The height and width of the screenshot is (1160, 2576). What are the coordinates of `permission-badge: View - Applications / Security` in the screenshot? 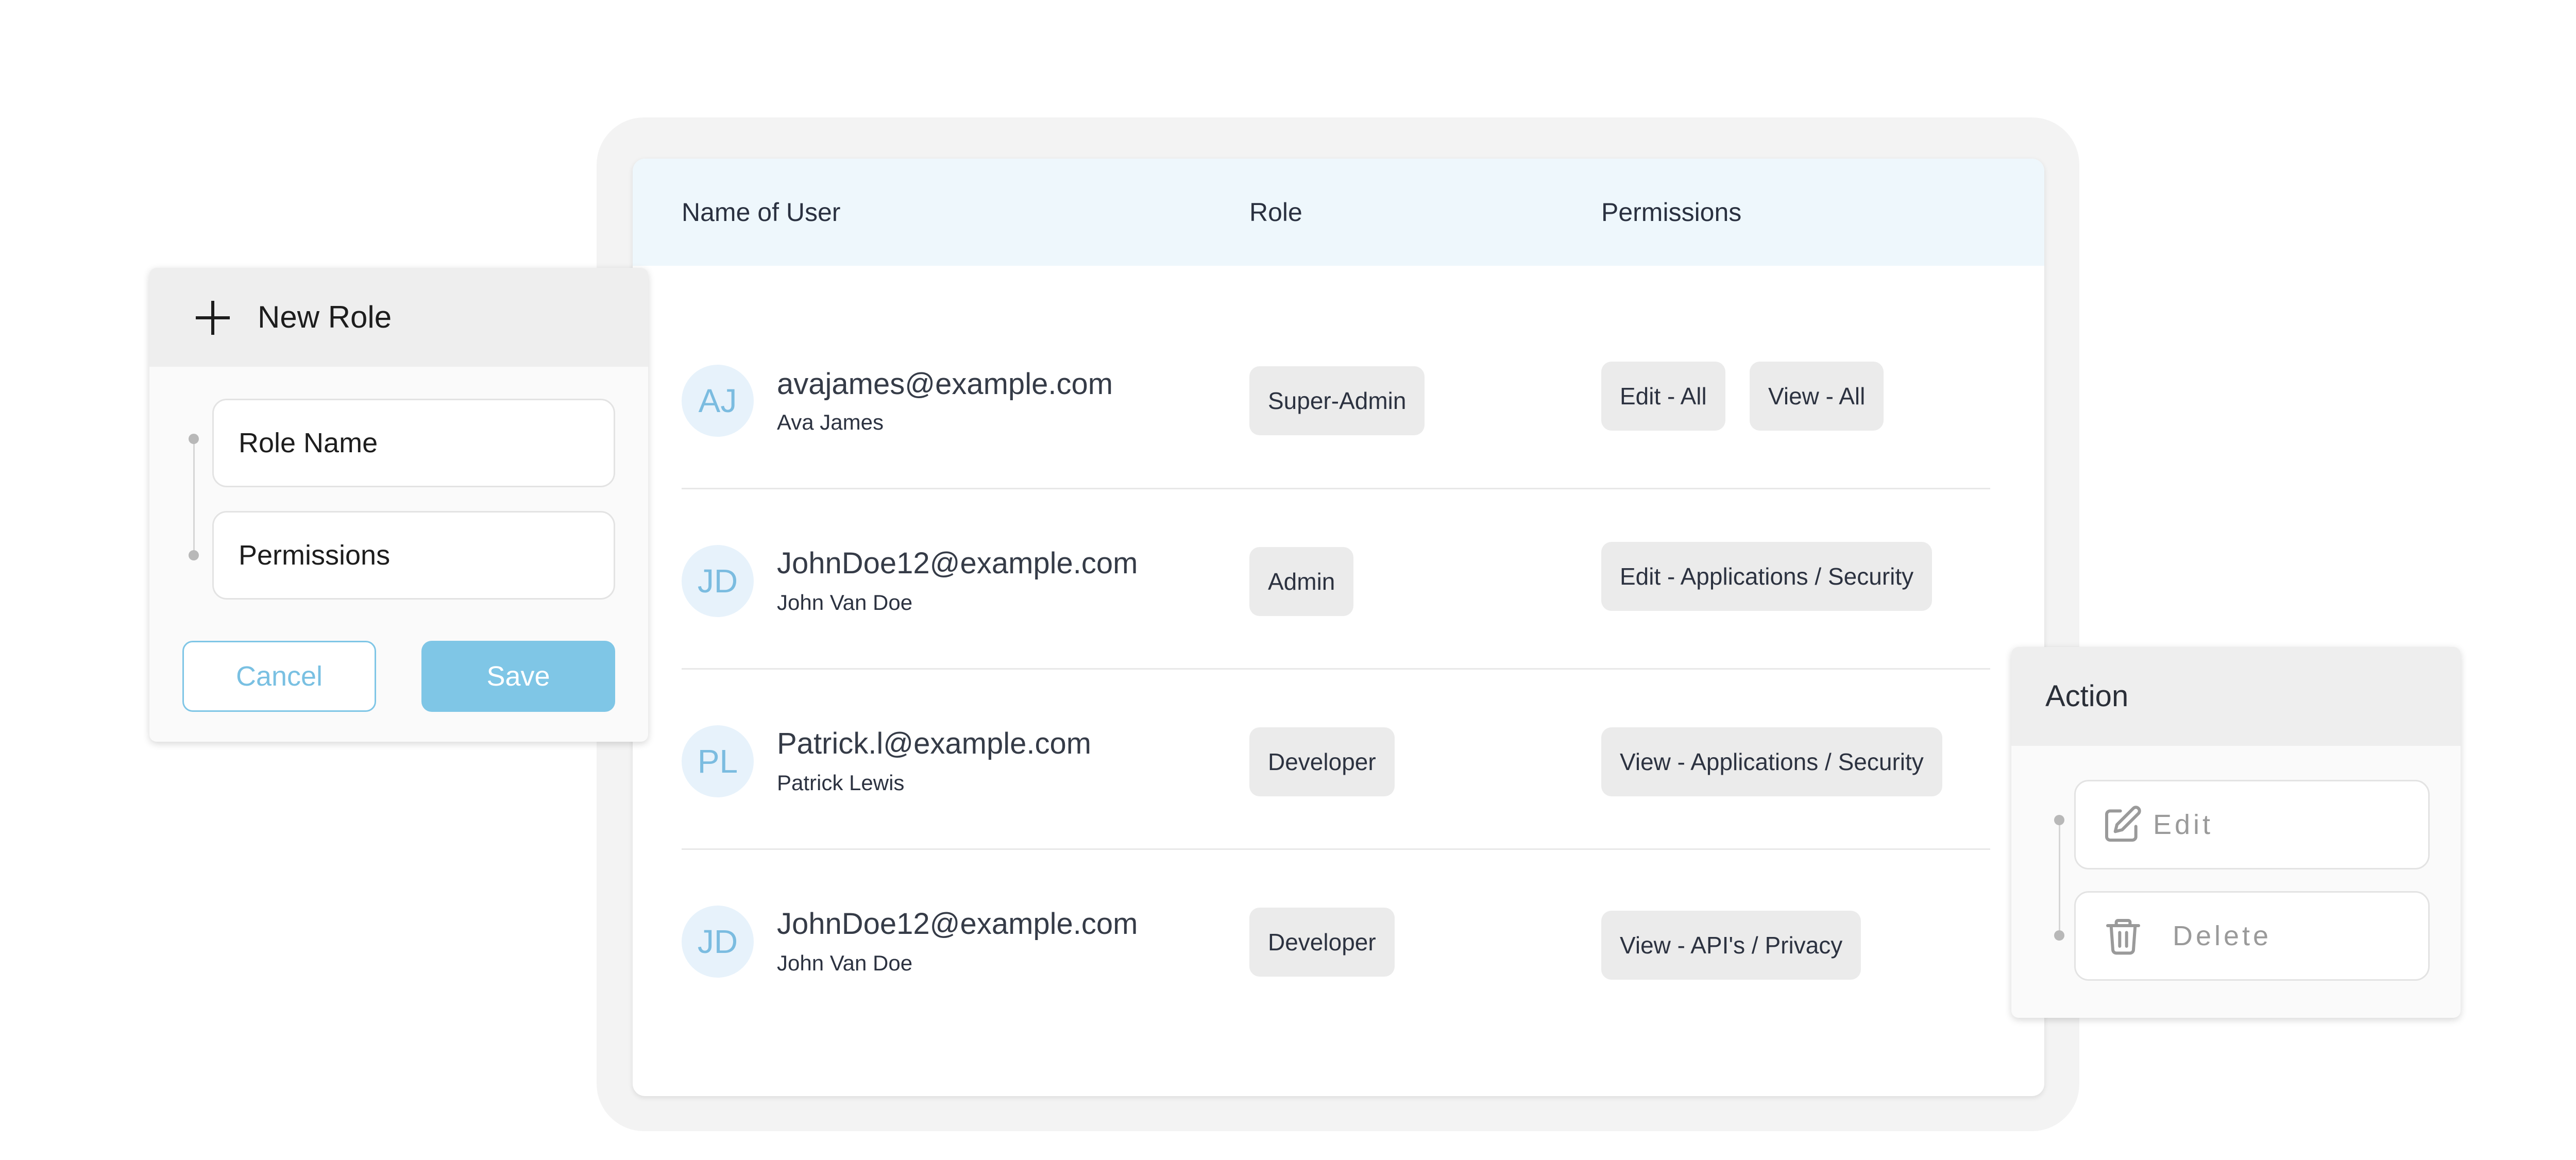 It's located at (1771, 762).